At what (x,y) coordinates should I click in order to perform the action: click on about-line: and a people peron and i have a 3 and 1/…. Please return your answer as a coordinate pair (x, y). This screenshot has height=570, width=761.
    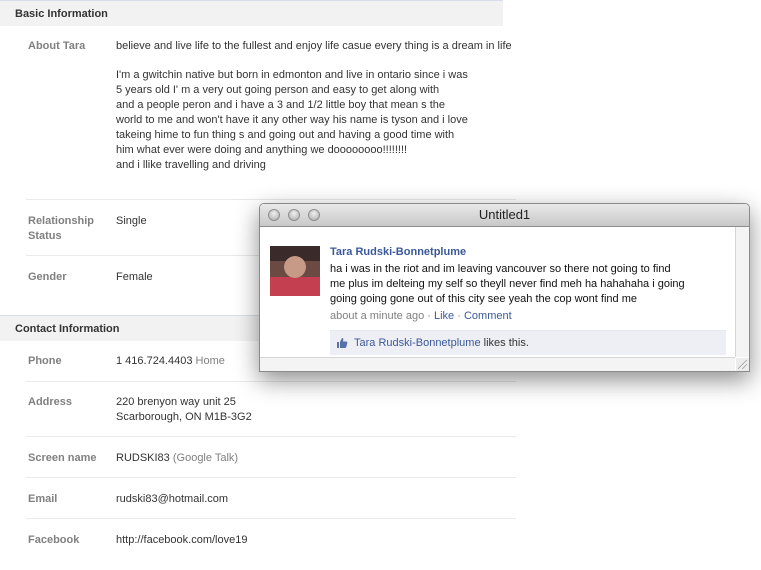
    Looking at the image, I should click on (281, 105).